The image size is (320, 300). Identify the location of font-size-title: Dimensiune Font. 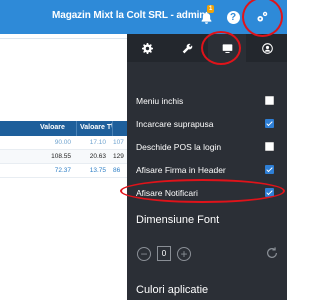
(178, 220).